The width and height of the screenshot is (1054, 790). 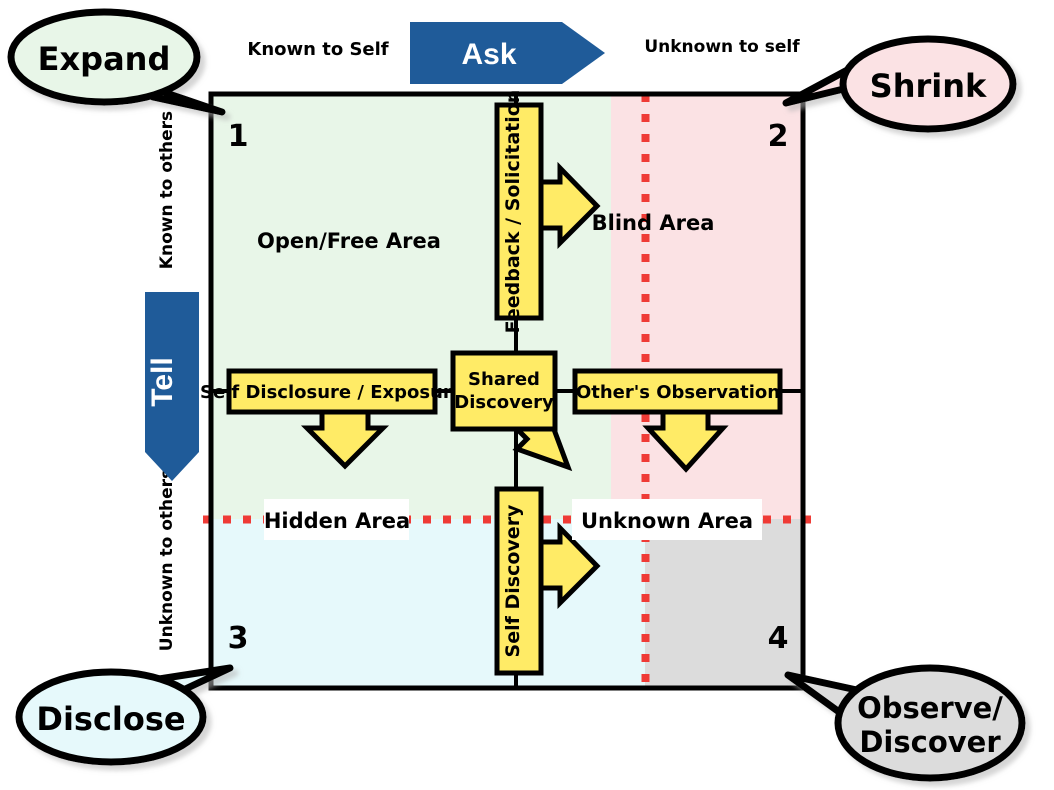 I want to click on ask-arrow-label: Ask, so click(x=488, y=54).